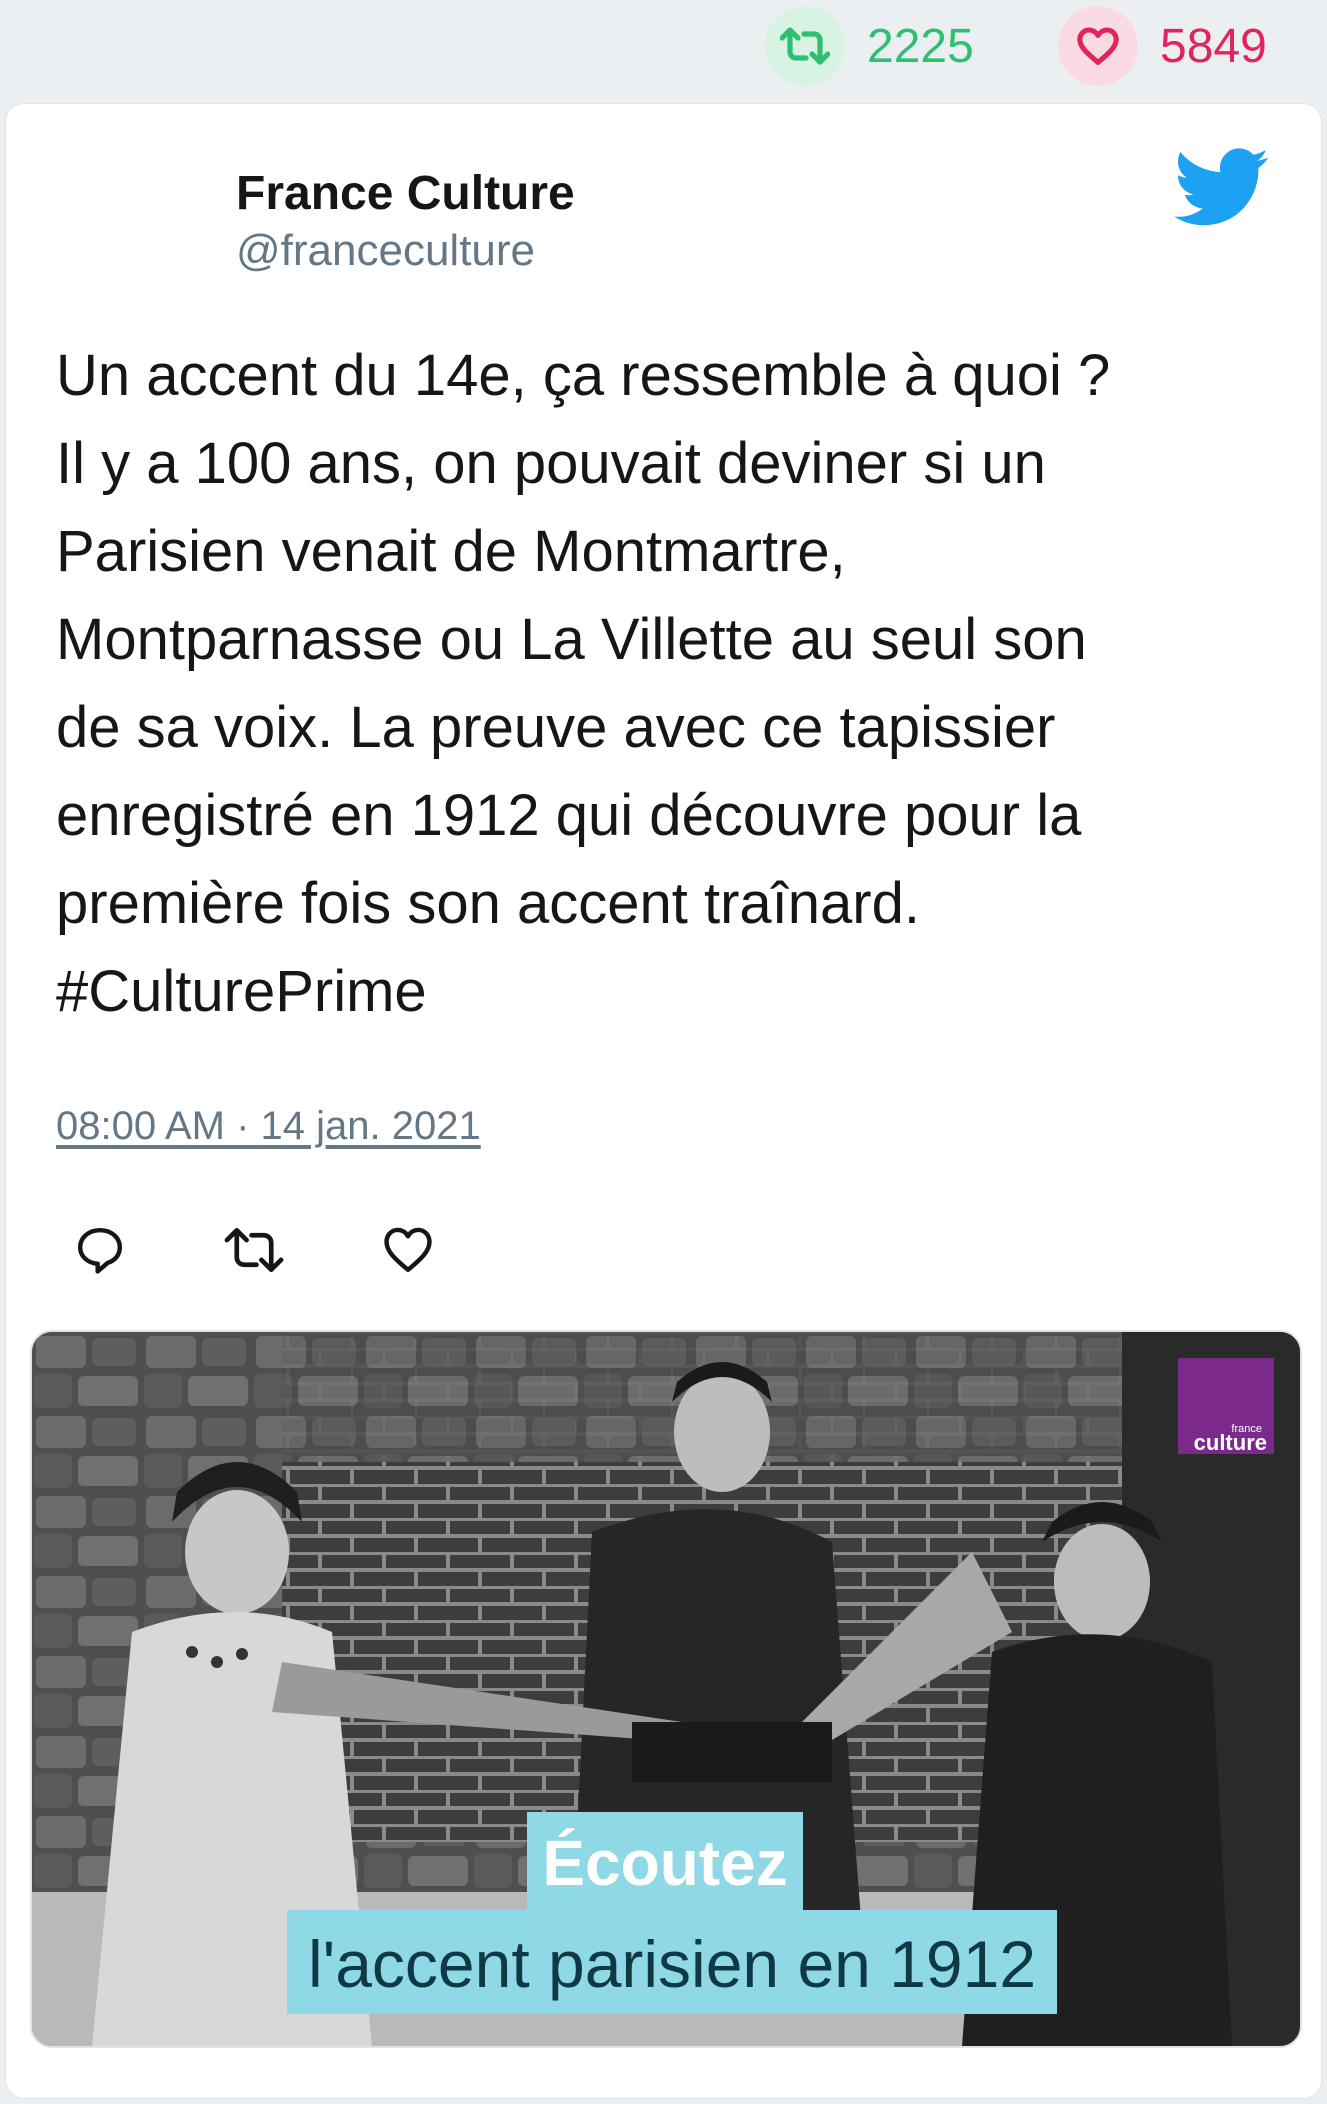 The height and width of the screenshot is (2104, 1327). I want to click on tweet-timestamp: 08:00 AM · 14 jan. 2021, so click(268, 1126).